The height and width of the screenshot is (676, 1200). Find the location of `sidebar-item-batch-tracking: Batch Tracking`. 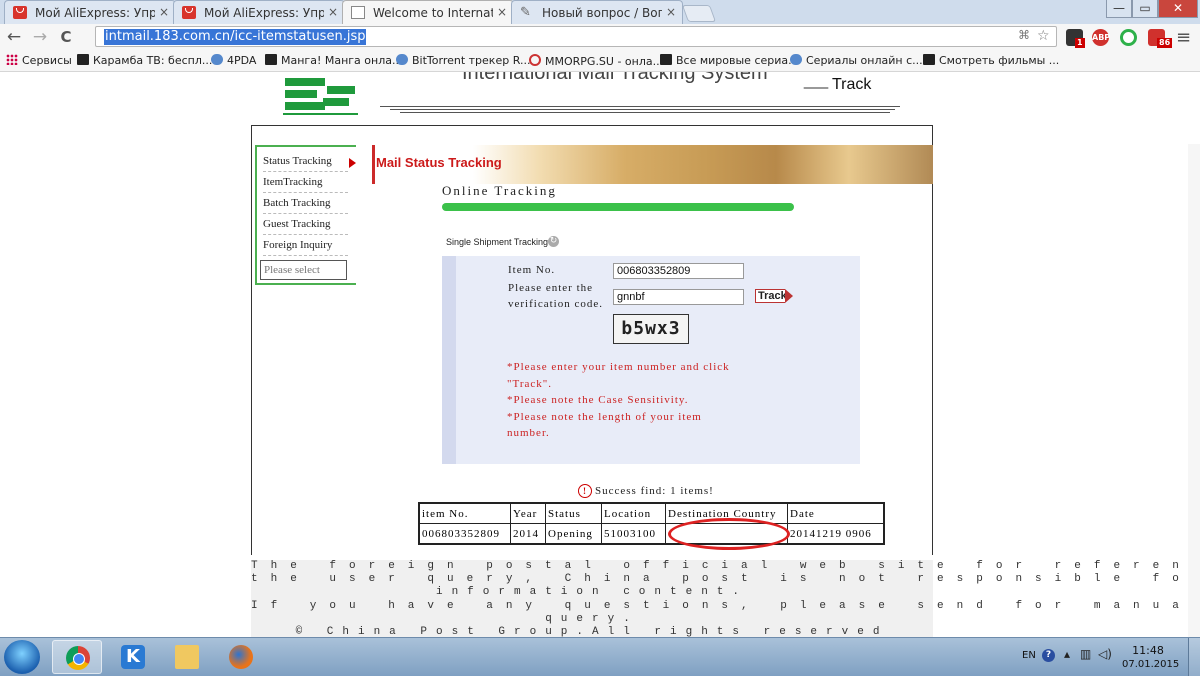

sidebar-item-batch-tracking: Batch Tracking is located at coordinates (305, 203).